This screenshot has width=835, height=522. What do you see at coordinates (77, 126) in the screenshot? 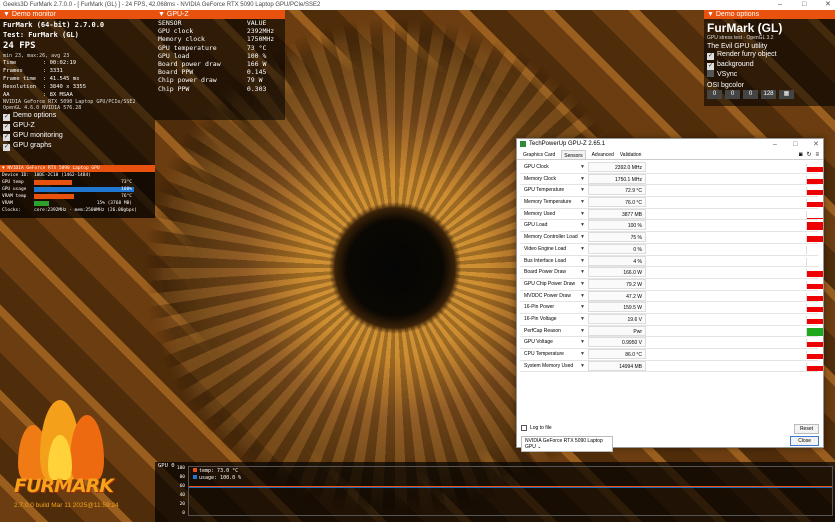
I see `monitor-option-1: ✓ GPU-Z` at bounding box center [77, 126].